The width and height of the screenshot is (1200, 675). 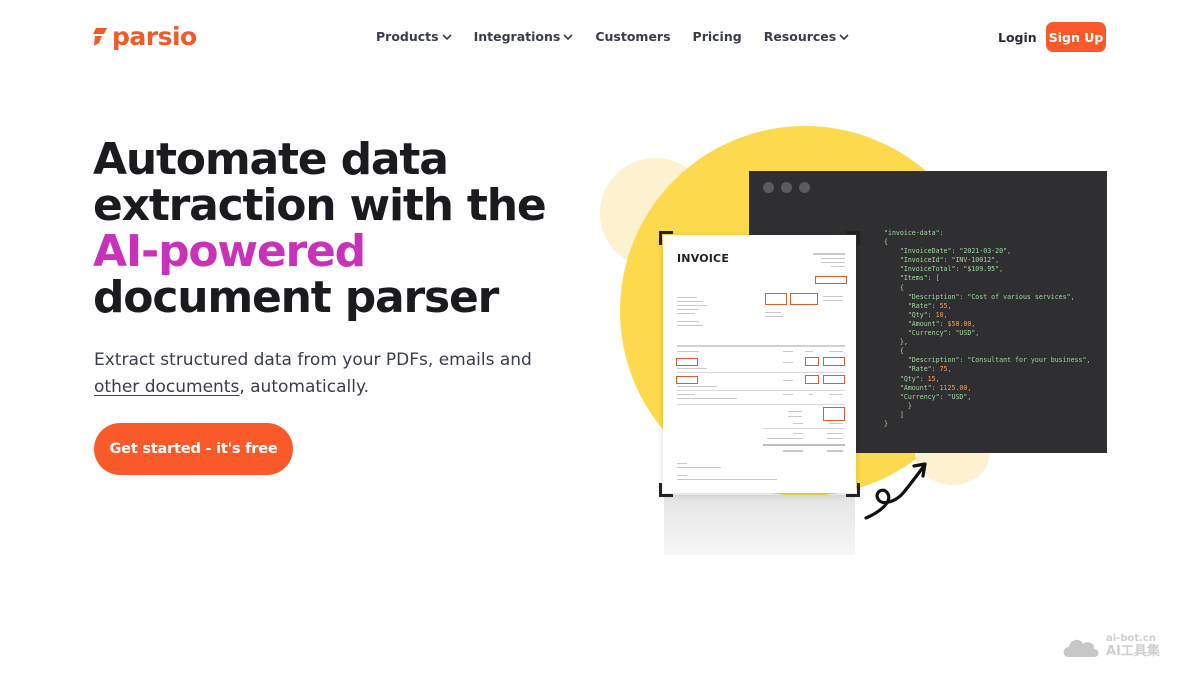 What do you see at coordinates (807, 36) in the screenshot?
I see `nav-resources: Resources` at bounding box center [807, 36].